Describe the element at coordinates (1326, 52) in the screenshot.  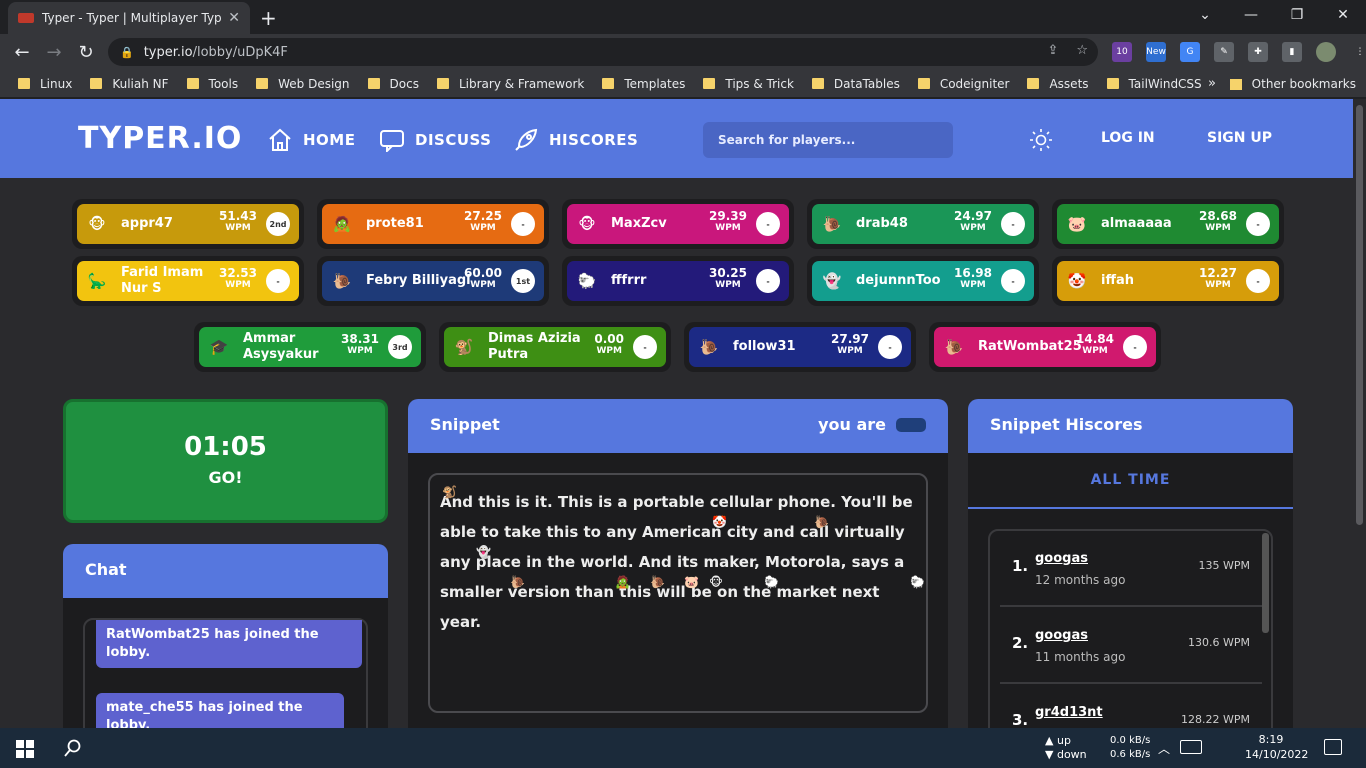
I see `profile-avatar` at that location.